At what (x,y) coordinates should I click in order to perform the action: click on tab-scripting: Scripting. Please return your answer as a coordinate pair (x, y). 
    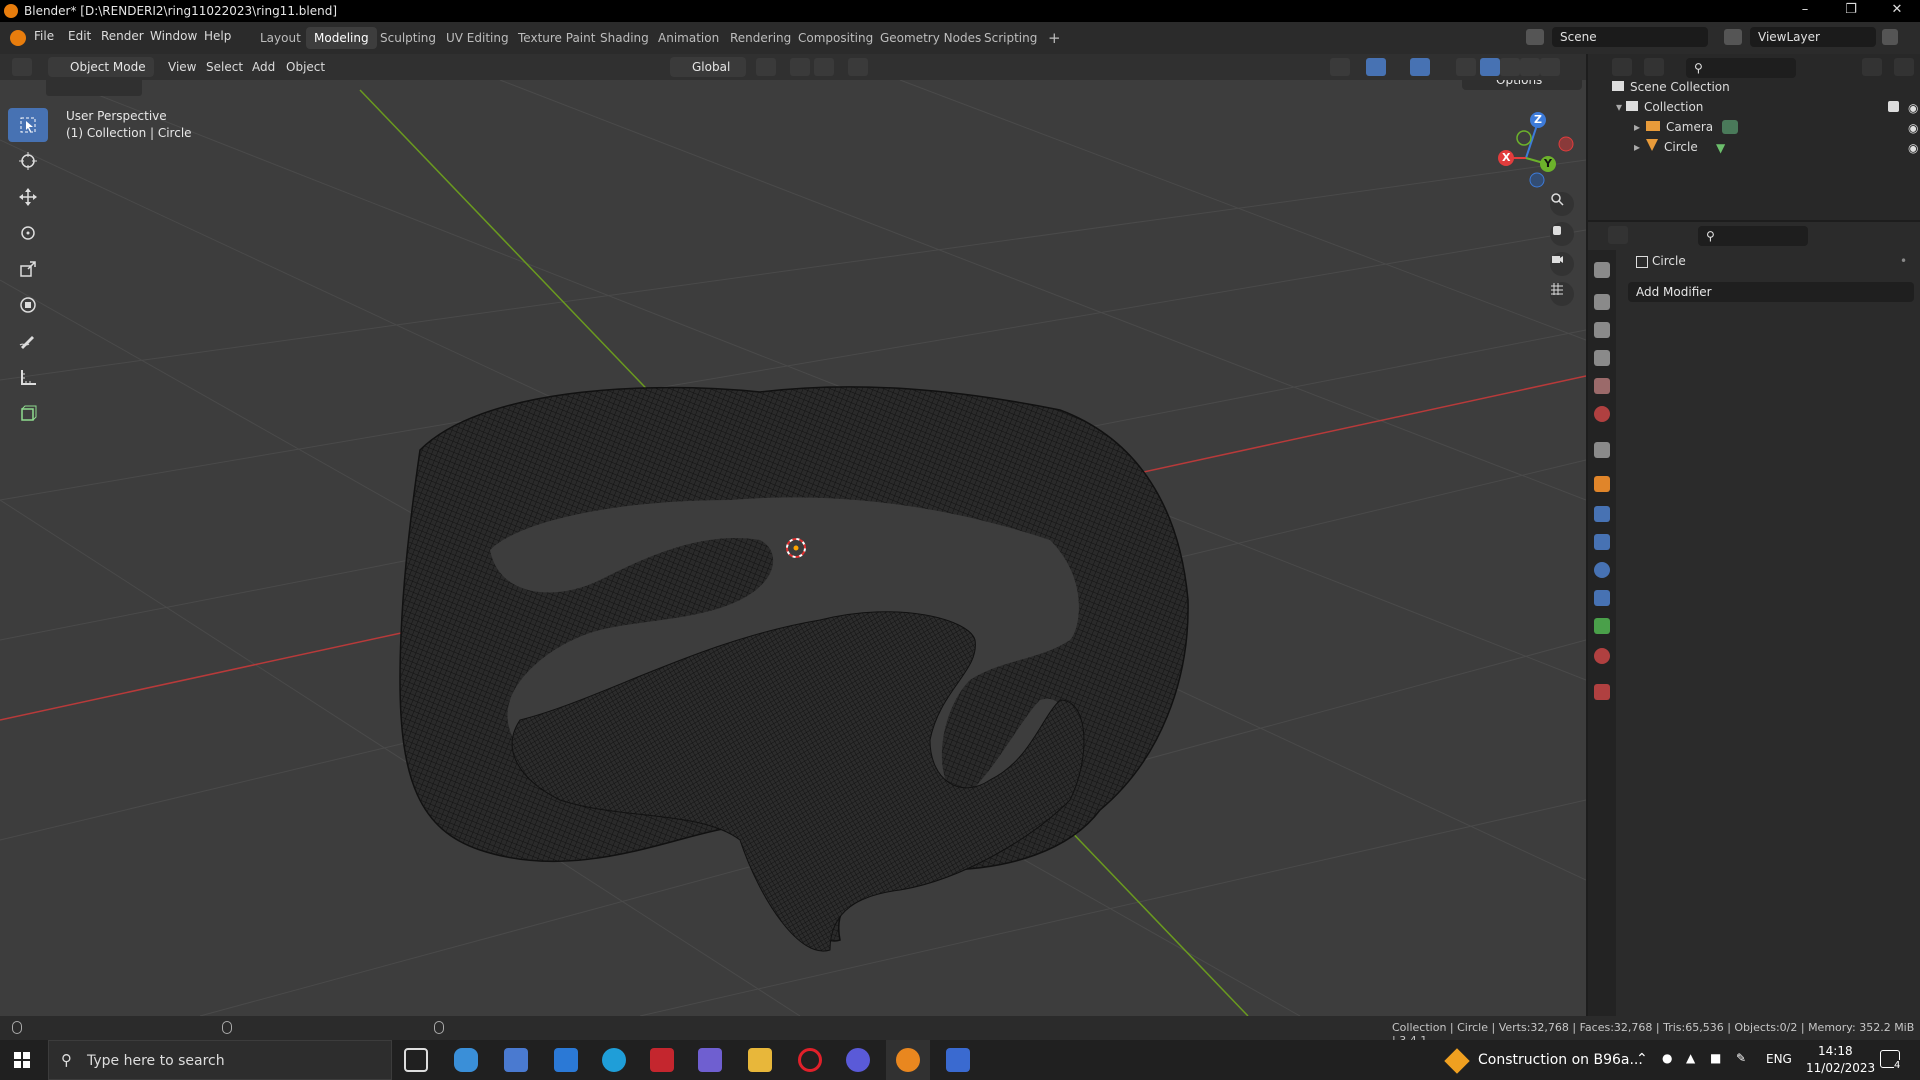
    Looking at the image, I should click on (1010, 38).